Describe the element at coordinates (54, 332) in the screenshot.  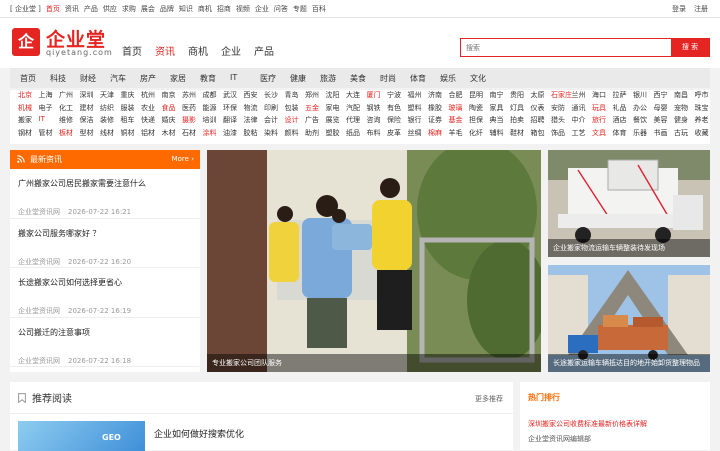
I see `news-item-title: 公司搬迁的注意事项` at that location.